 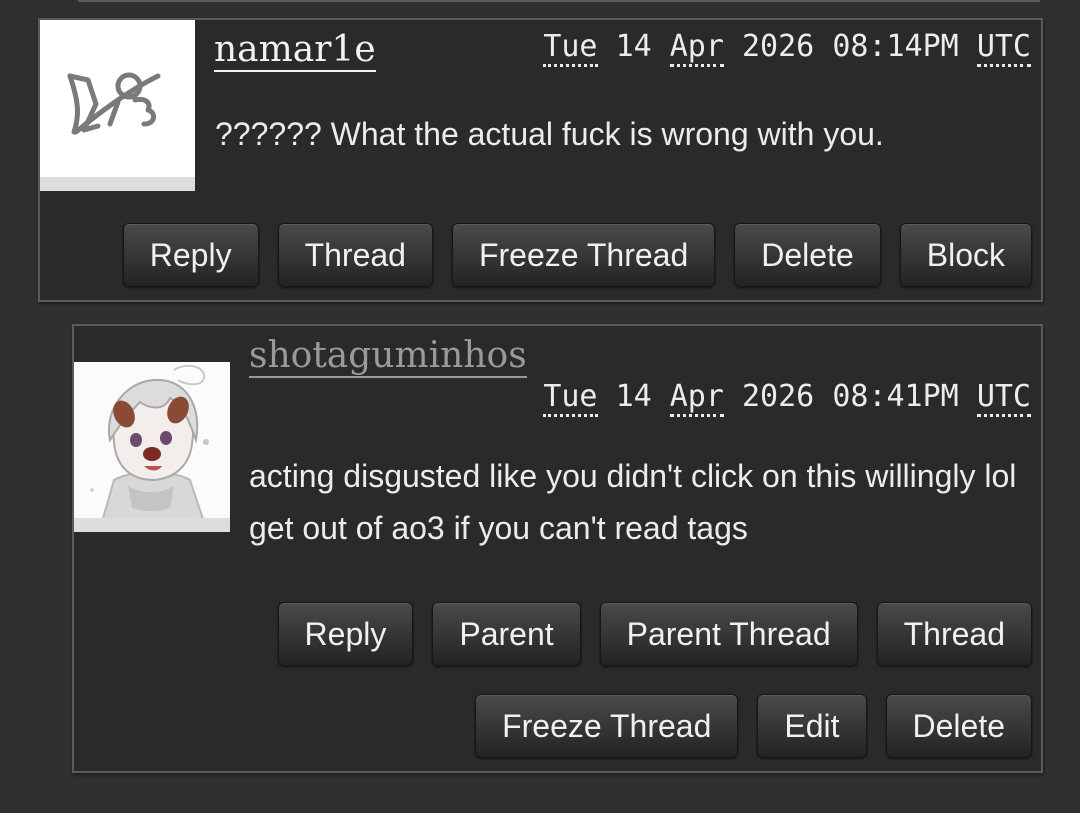 I want to click on comment-actions-row-1: Reply Parent Parent Thread Thread, so click(x=645, y=634).